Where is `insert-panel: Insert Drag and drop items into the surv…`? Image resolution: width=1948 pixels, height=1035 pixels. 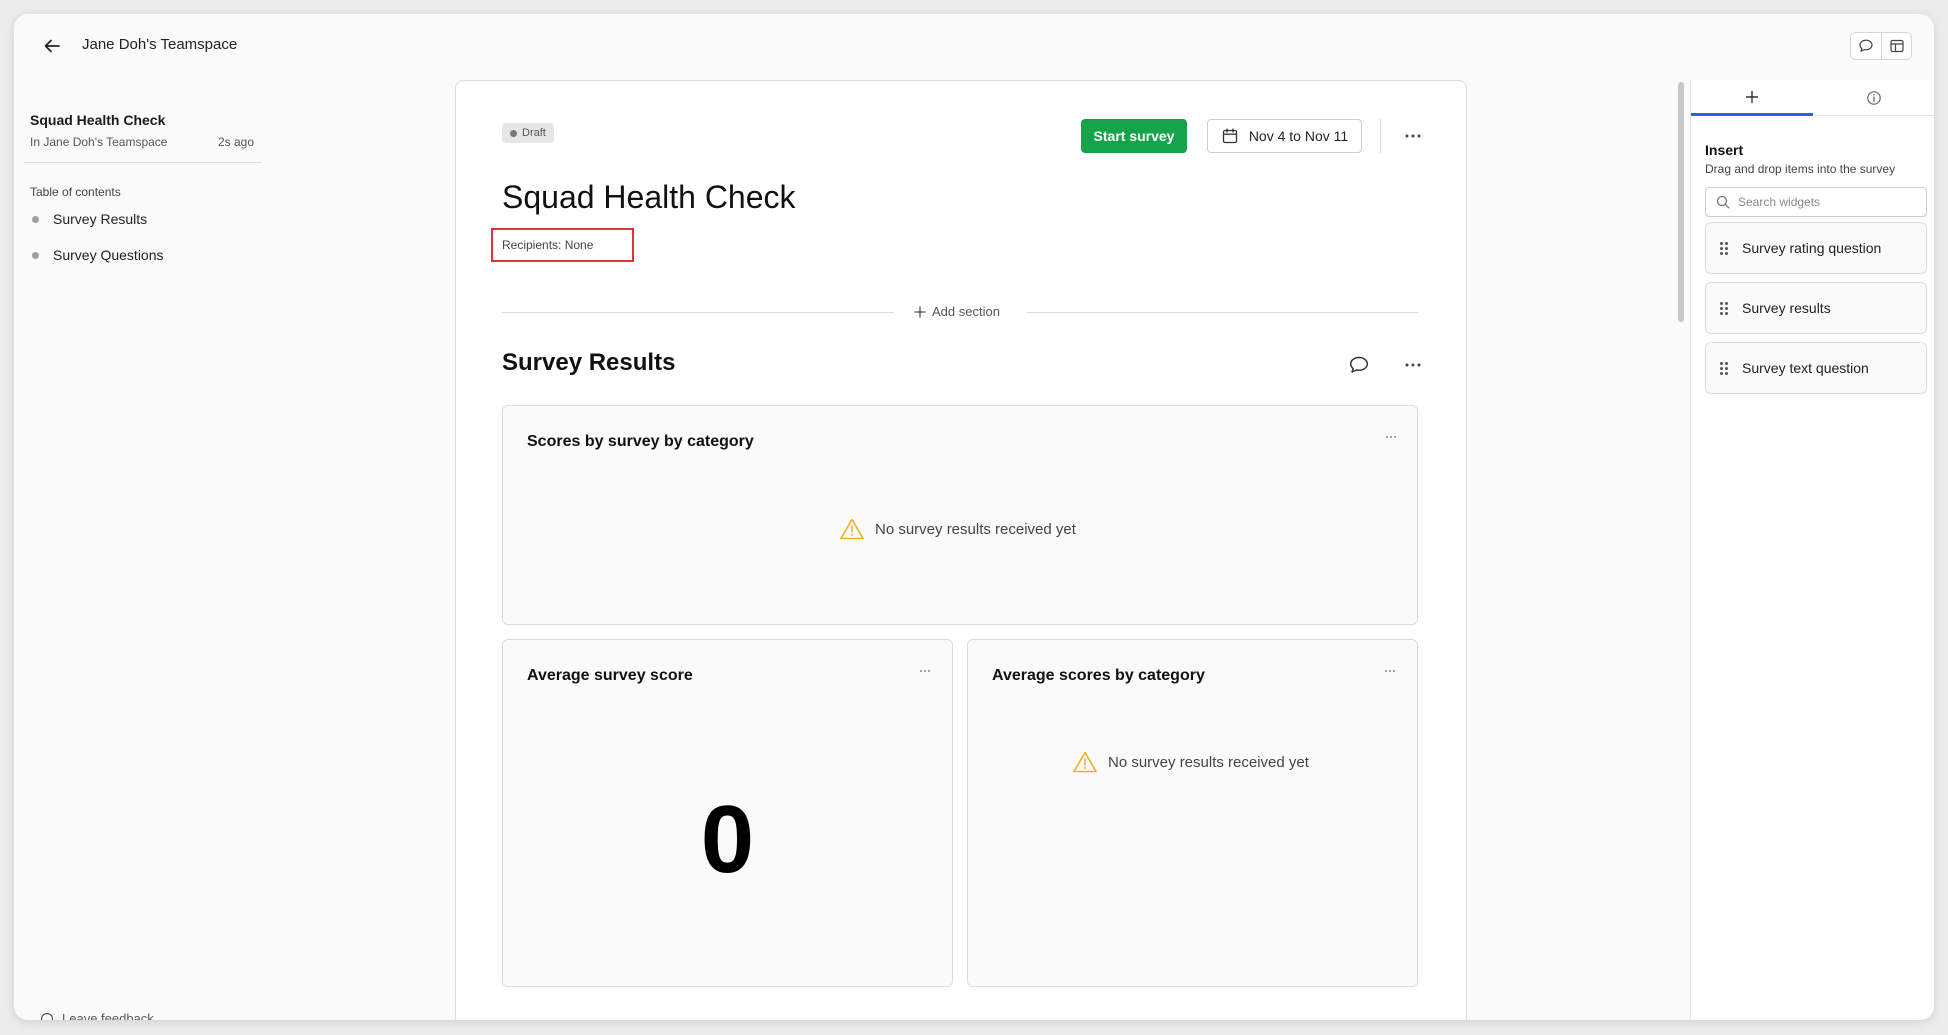 insert-panel: Insert Drag and drop items into the surv… is located at coordinates (1812, 550).